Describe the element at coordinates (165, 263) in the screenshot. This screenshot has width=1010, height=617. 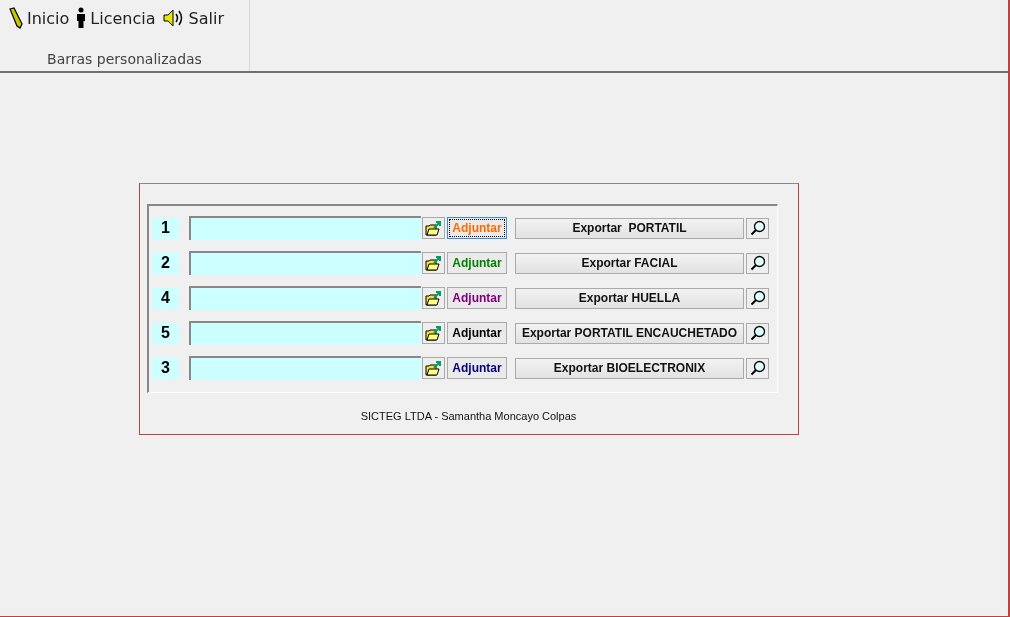
I see `row-number: 2` at that location.